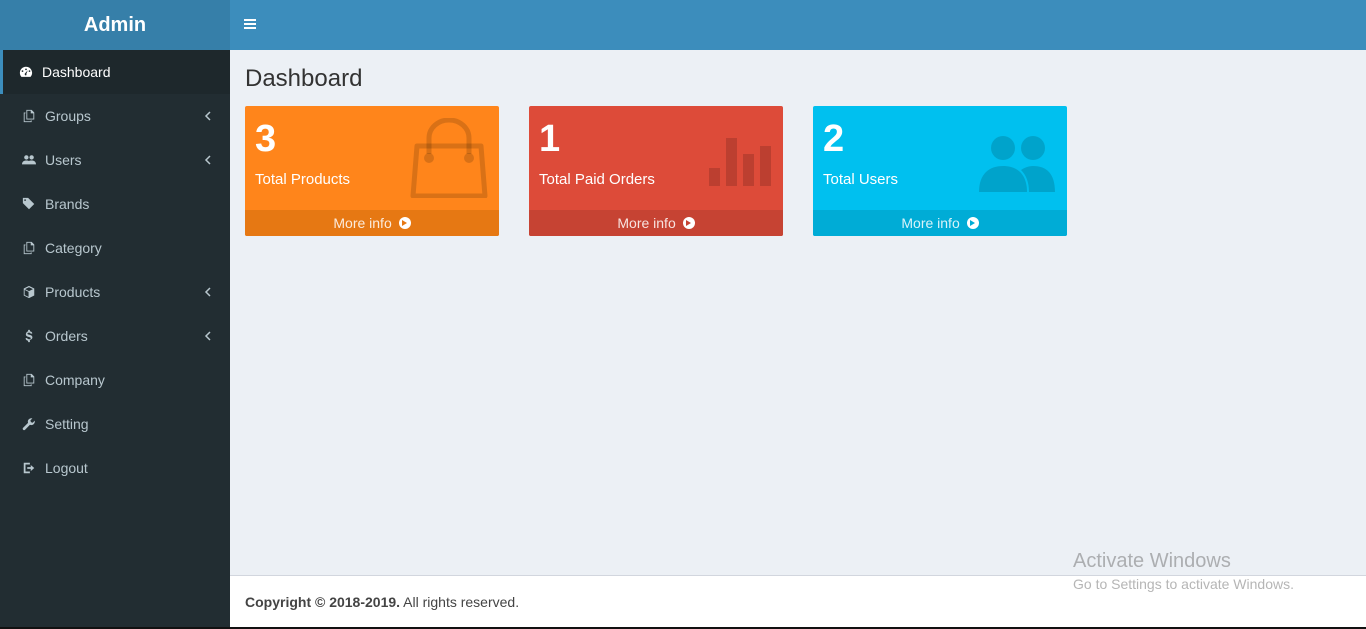 This screenshot has width=1366, height=629. Describe the element at coordinates (798, 25) in the screenshot. I see `top-navbar` at that location.